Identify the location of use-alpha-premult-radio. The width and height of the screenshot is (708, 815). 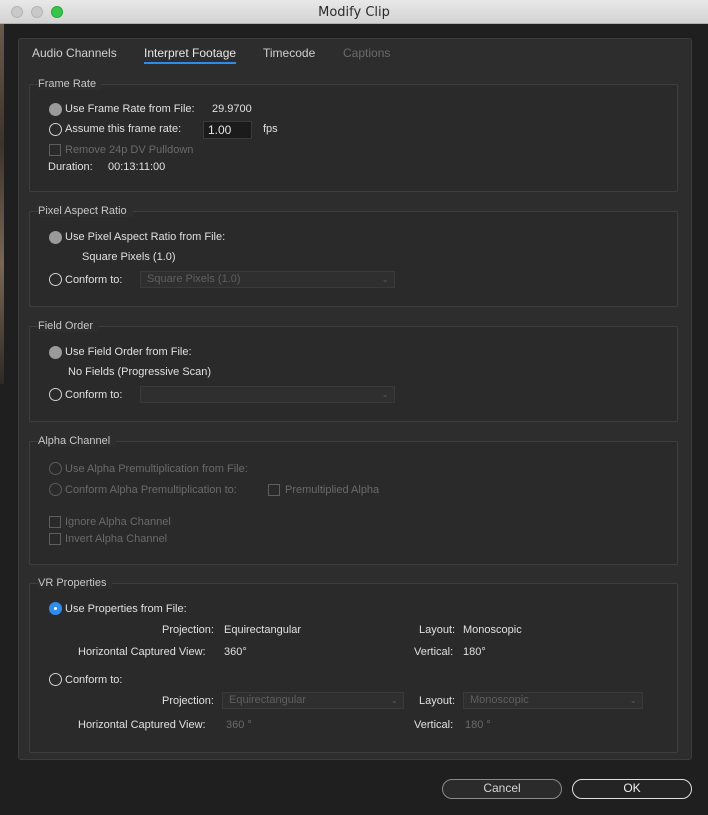
(55, 468).